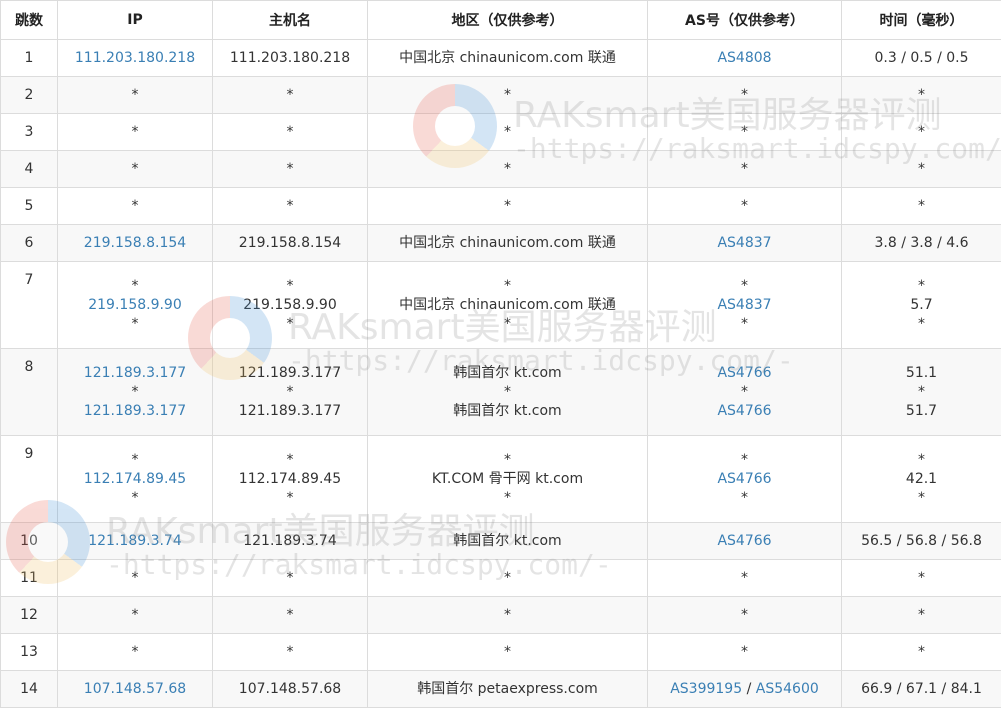  What do you see at coordinates (29, 95) in the screenshot?
I see `hop-cell: 2` at bounding box center [29, 95].